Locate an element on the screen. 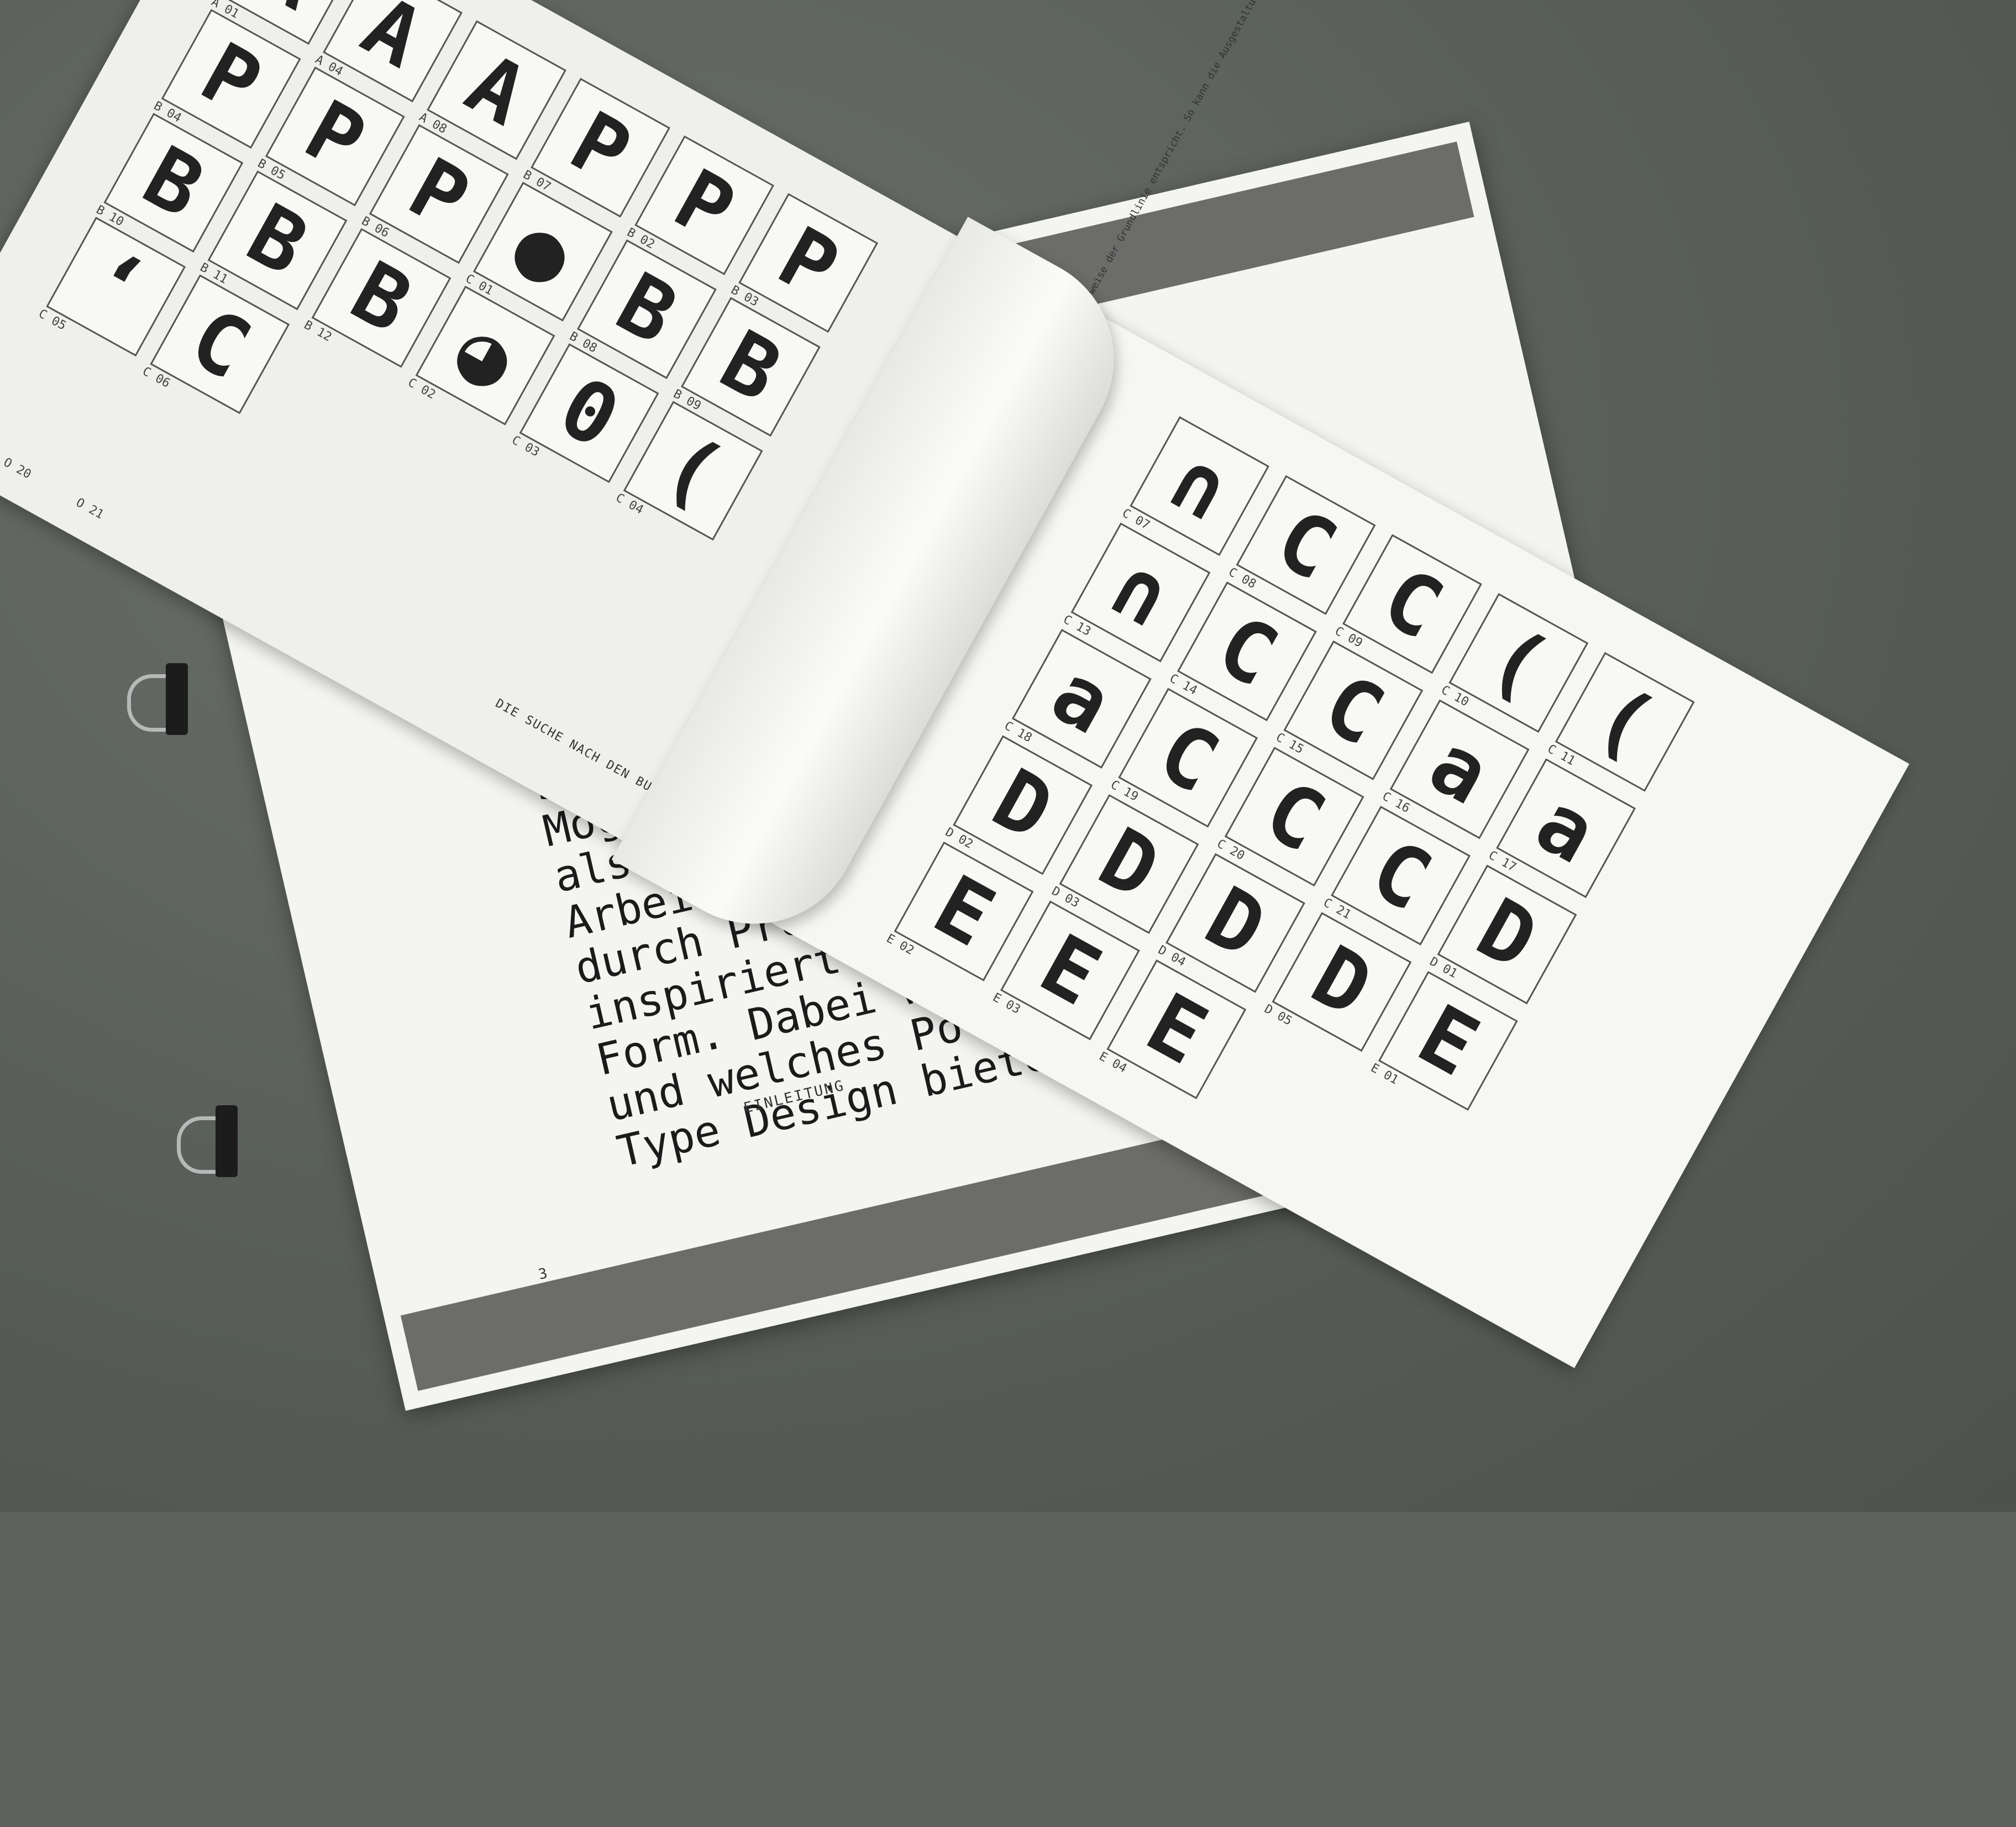 This screenshot has height=1827, width=2016. glyph-box: (C 04 is located at coordinates (688, 471).